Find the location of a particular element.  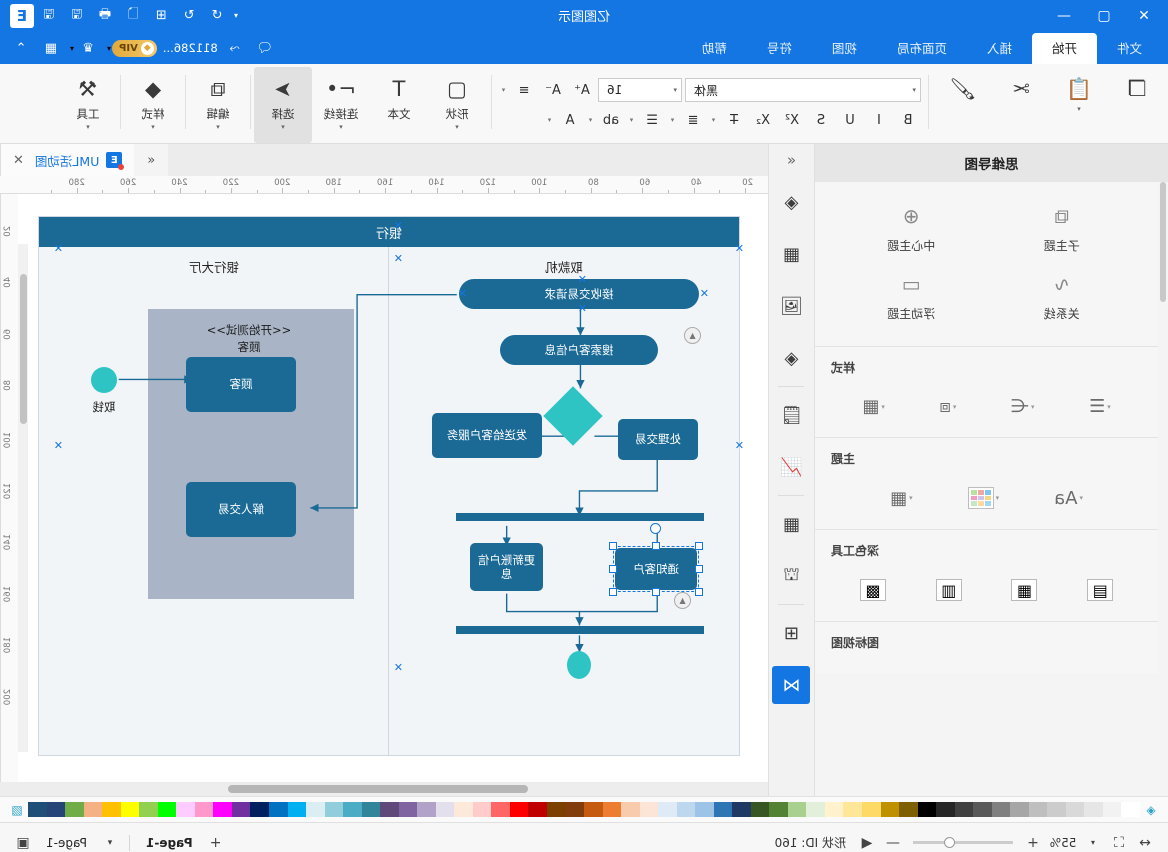

format-painter-button: 🖌 is located at coordinates (963, 105).